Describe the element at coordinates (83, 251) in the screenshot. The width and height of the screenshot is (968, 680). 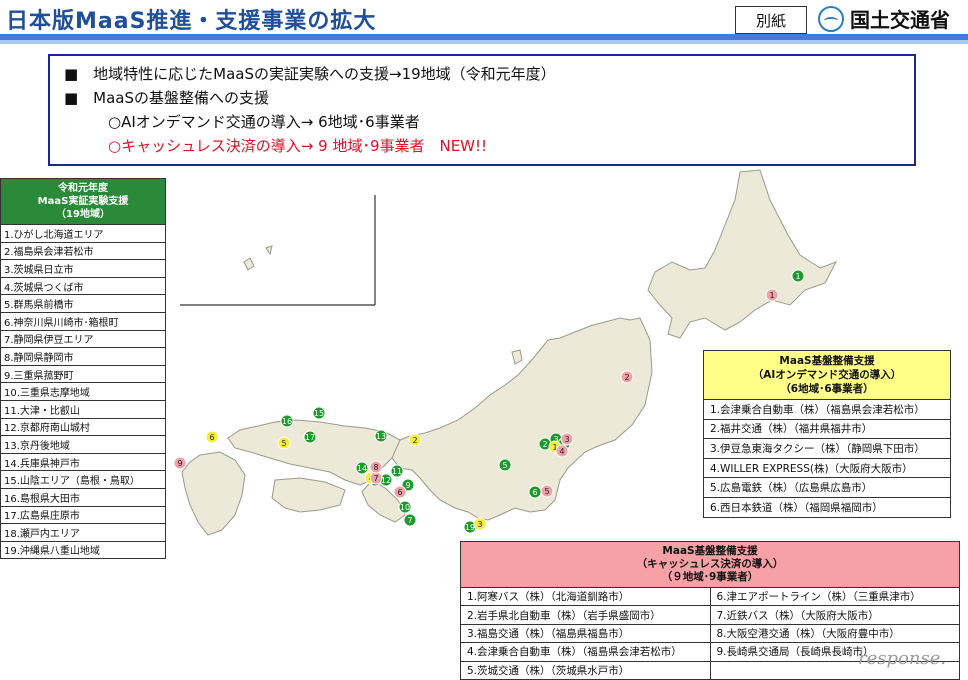
I see `demo-region-row: 2.福島県会津若松市` at that location.